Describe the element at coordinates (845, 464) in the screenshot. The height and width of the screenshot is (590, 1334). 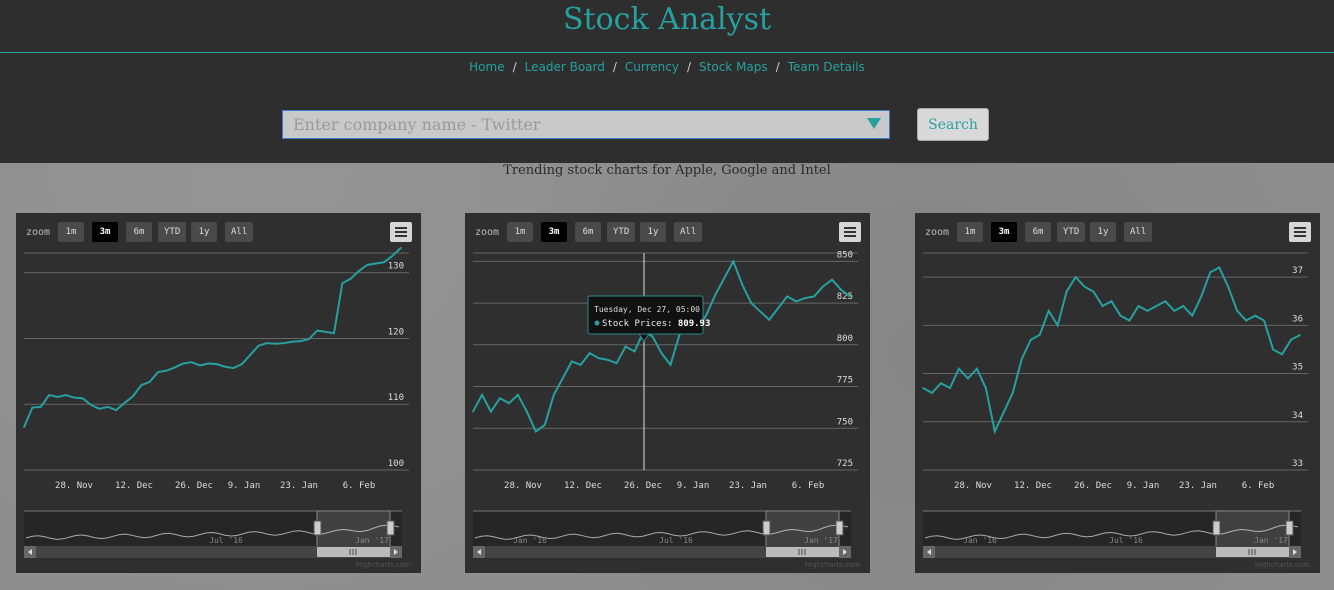
I see `y-tick-label: 725` at that location.